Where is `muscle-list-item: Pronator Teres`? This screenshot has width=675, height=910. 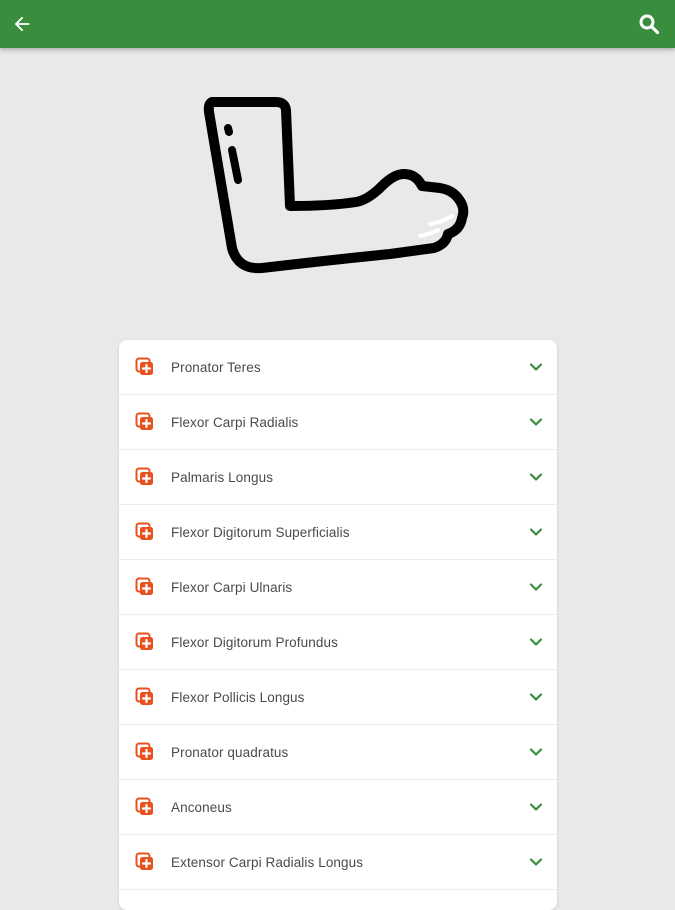
muscle-list-item: Pronator Teres is located at coordinates (338, 367).